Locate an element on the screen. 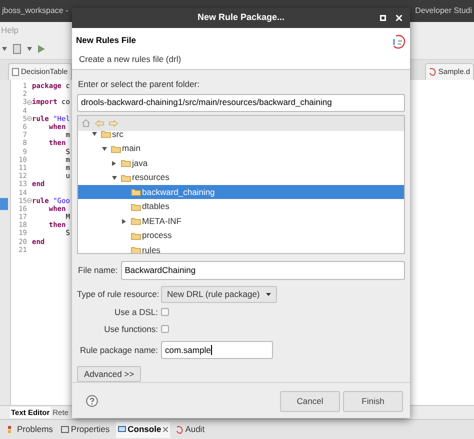  window-title: Developer Studi is located at coordinates (443, 11).